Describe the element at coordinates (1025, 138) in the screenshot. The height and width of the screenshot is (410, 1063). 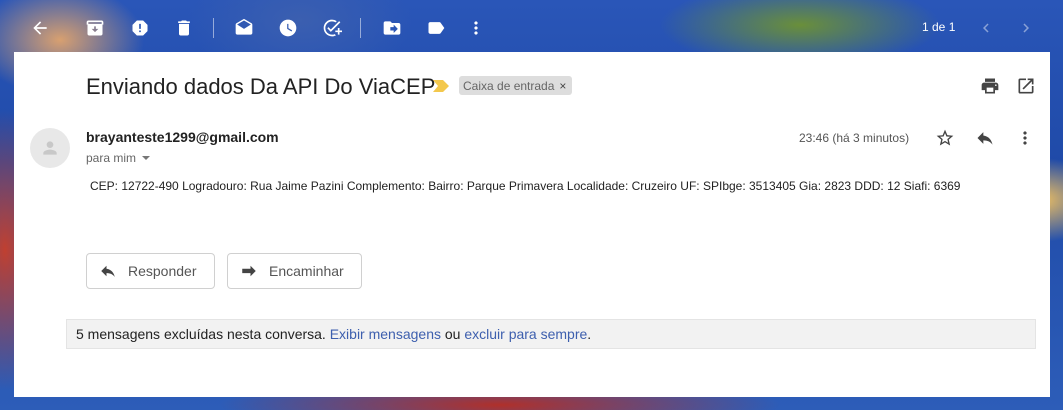
I see `more-options-icon` at that location.